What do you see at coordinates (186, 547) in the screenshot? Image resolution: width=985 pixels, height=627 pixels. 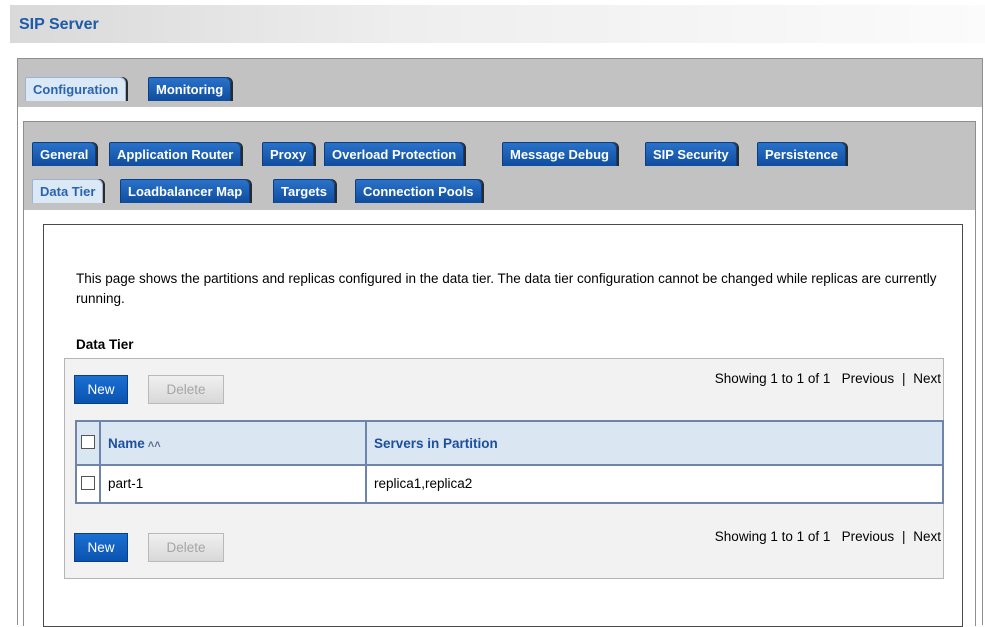 I see `delete-button-bottom: Delete` at bounding box center [186, 547].